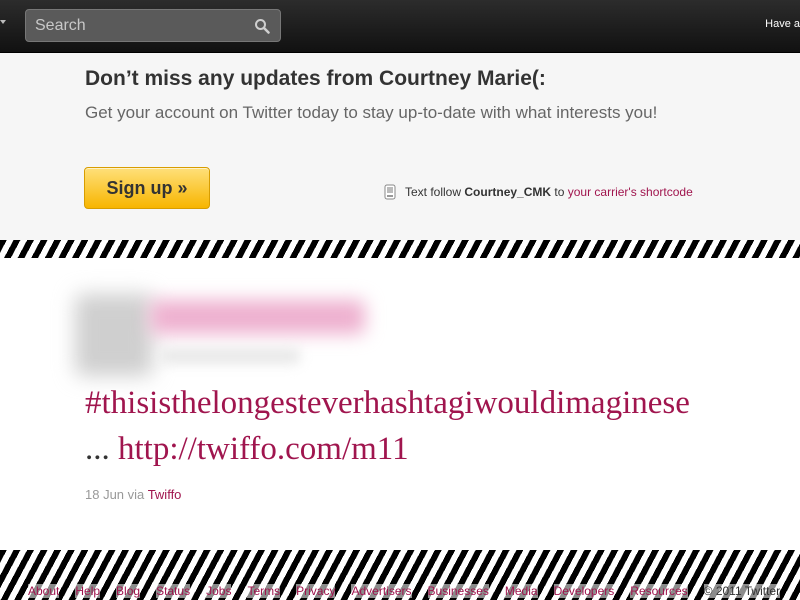  I want to click on phone-icon, so click(390, 192).